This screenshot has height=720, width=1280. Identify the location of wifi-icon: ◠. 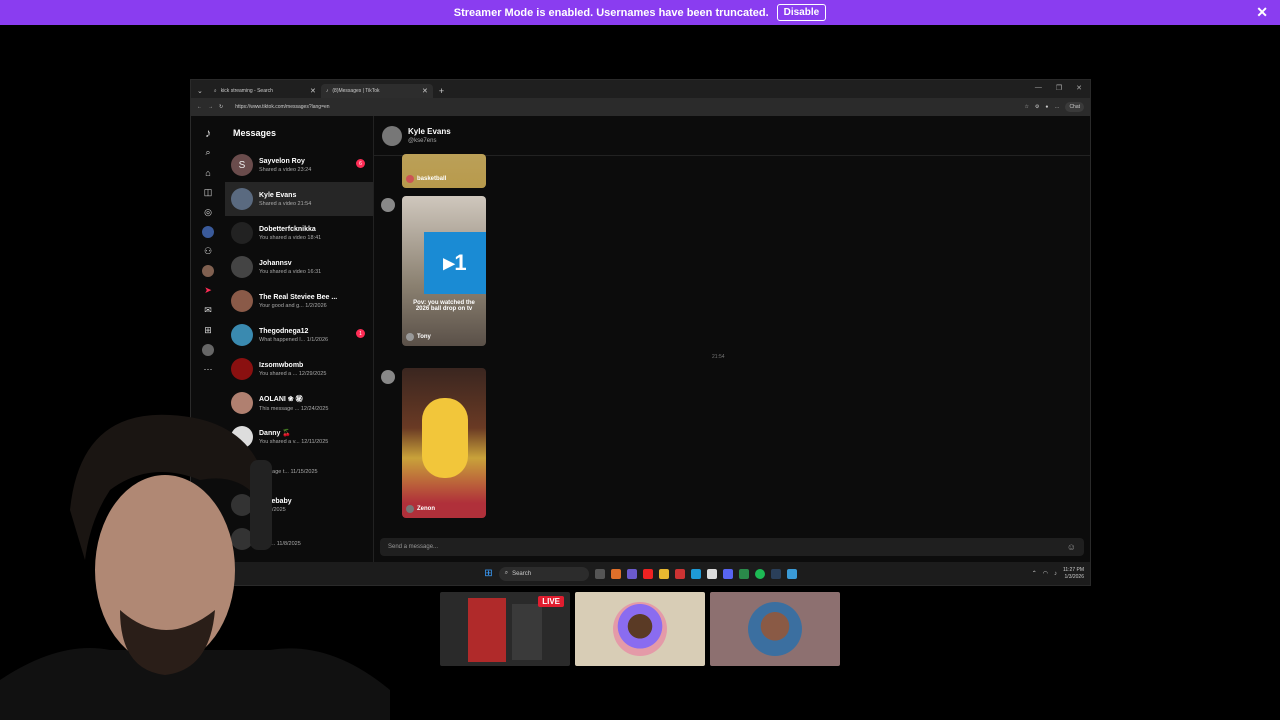
(1045, 573).